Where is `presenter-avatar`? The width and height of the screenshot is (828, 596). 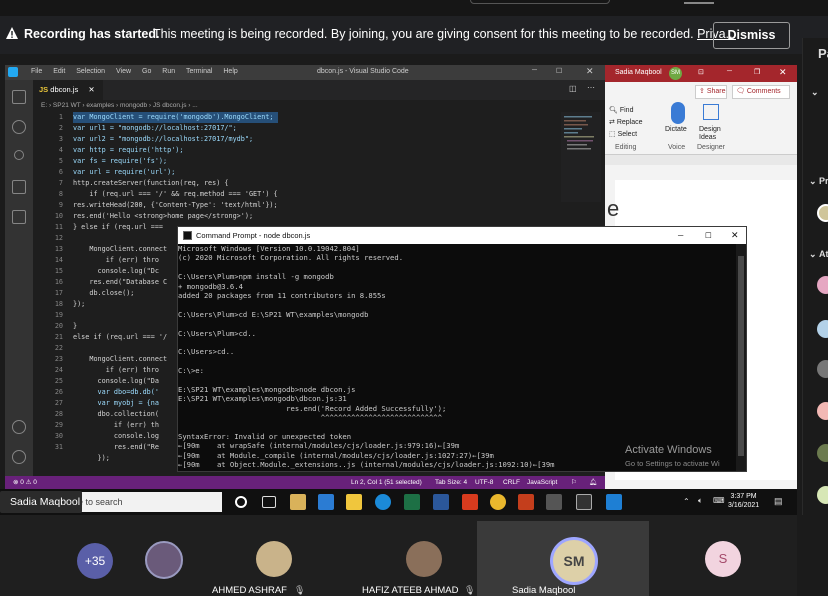
presenter-avatar is located at coordinates (822, 213).